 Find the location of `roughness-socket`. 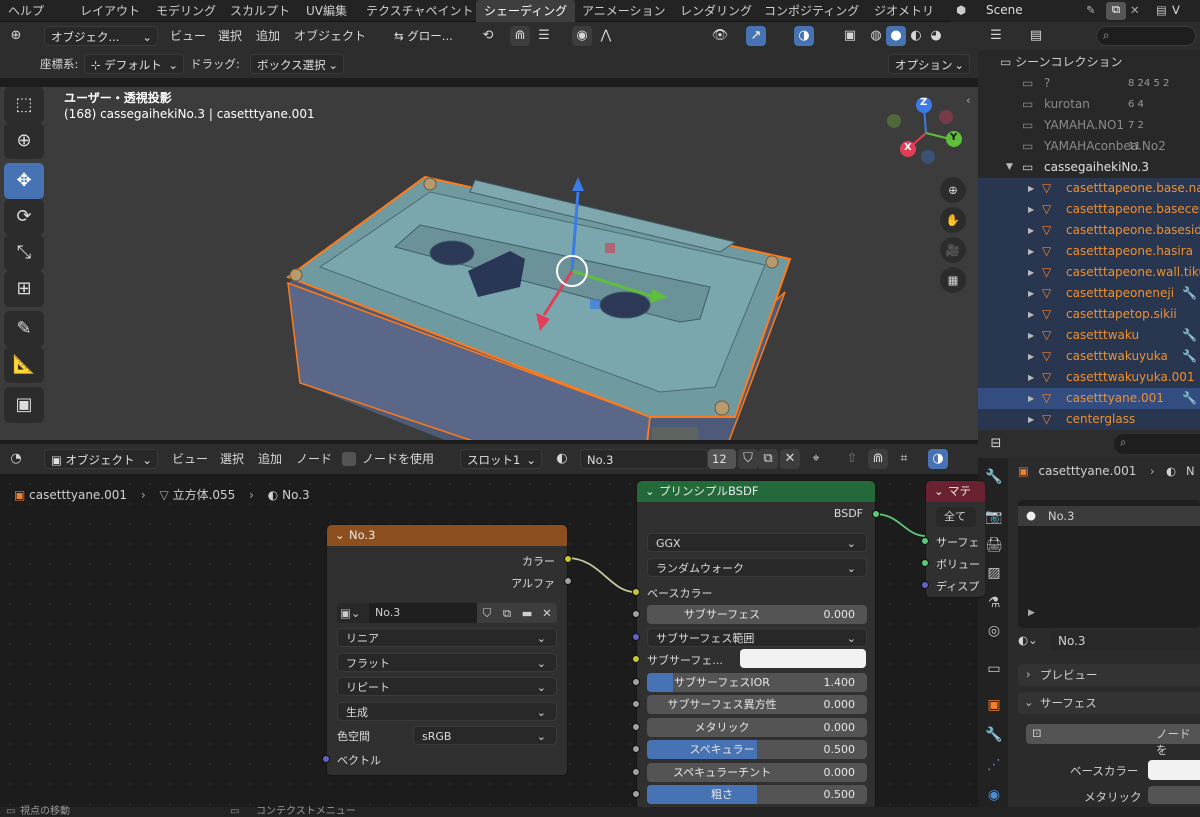

roughness-socket is located at coordinates (636, 794).